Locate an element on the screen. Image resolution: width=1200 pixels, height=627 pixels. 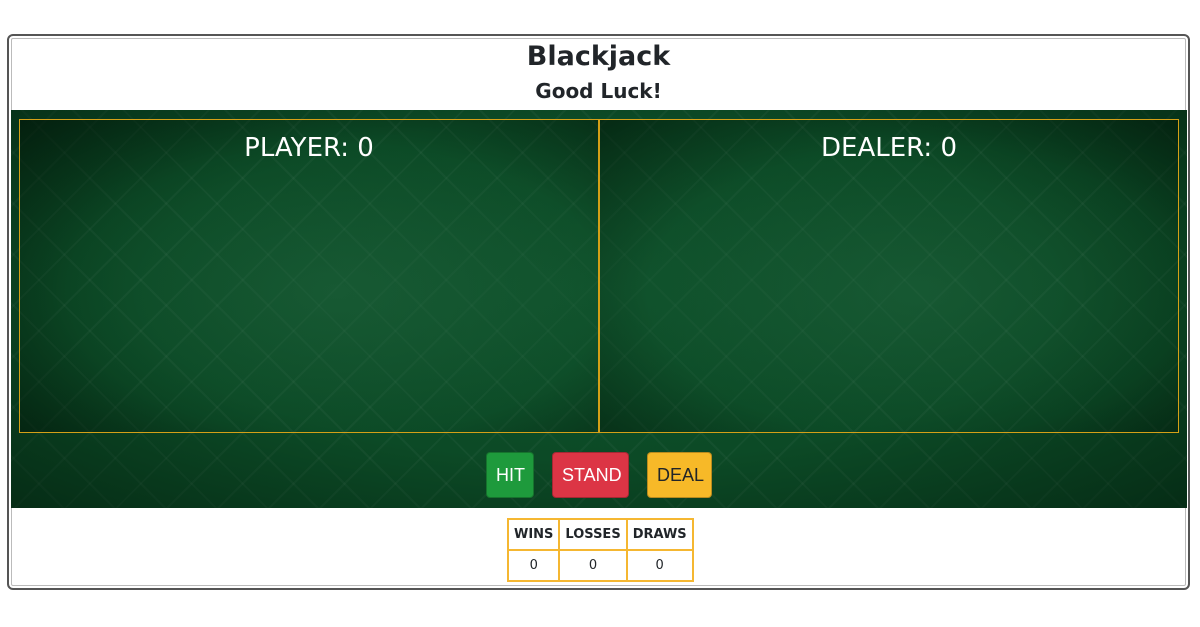
draws-header: DRAWS is located at coordinates (659, 534).